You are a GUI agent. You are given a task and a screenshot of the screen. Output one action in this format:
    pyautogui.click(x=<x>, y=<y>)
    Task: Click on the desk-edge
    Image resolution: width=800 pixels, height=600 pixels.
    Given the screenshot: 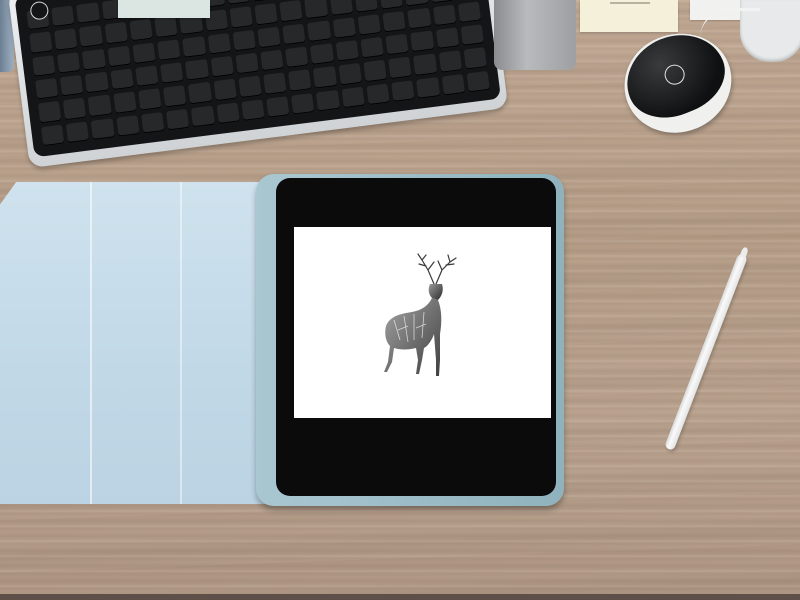 What is the action you would take?
    pyautogui.click(x=400, y=597)
    